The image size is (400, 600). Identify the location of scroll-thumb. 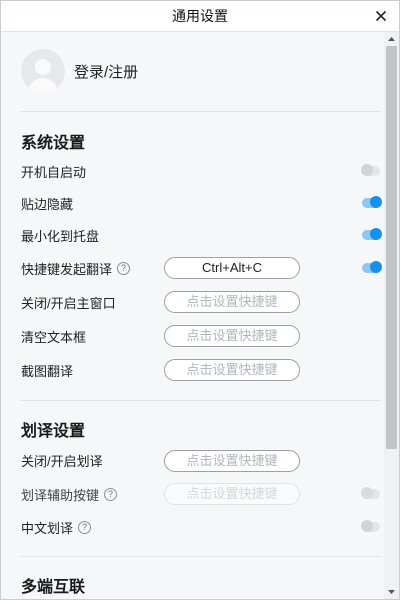
(391, 247).